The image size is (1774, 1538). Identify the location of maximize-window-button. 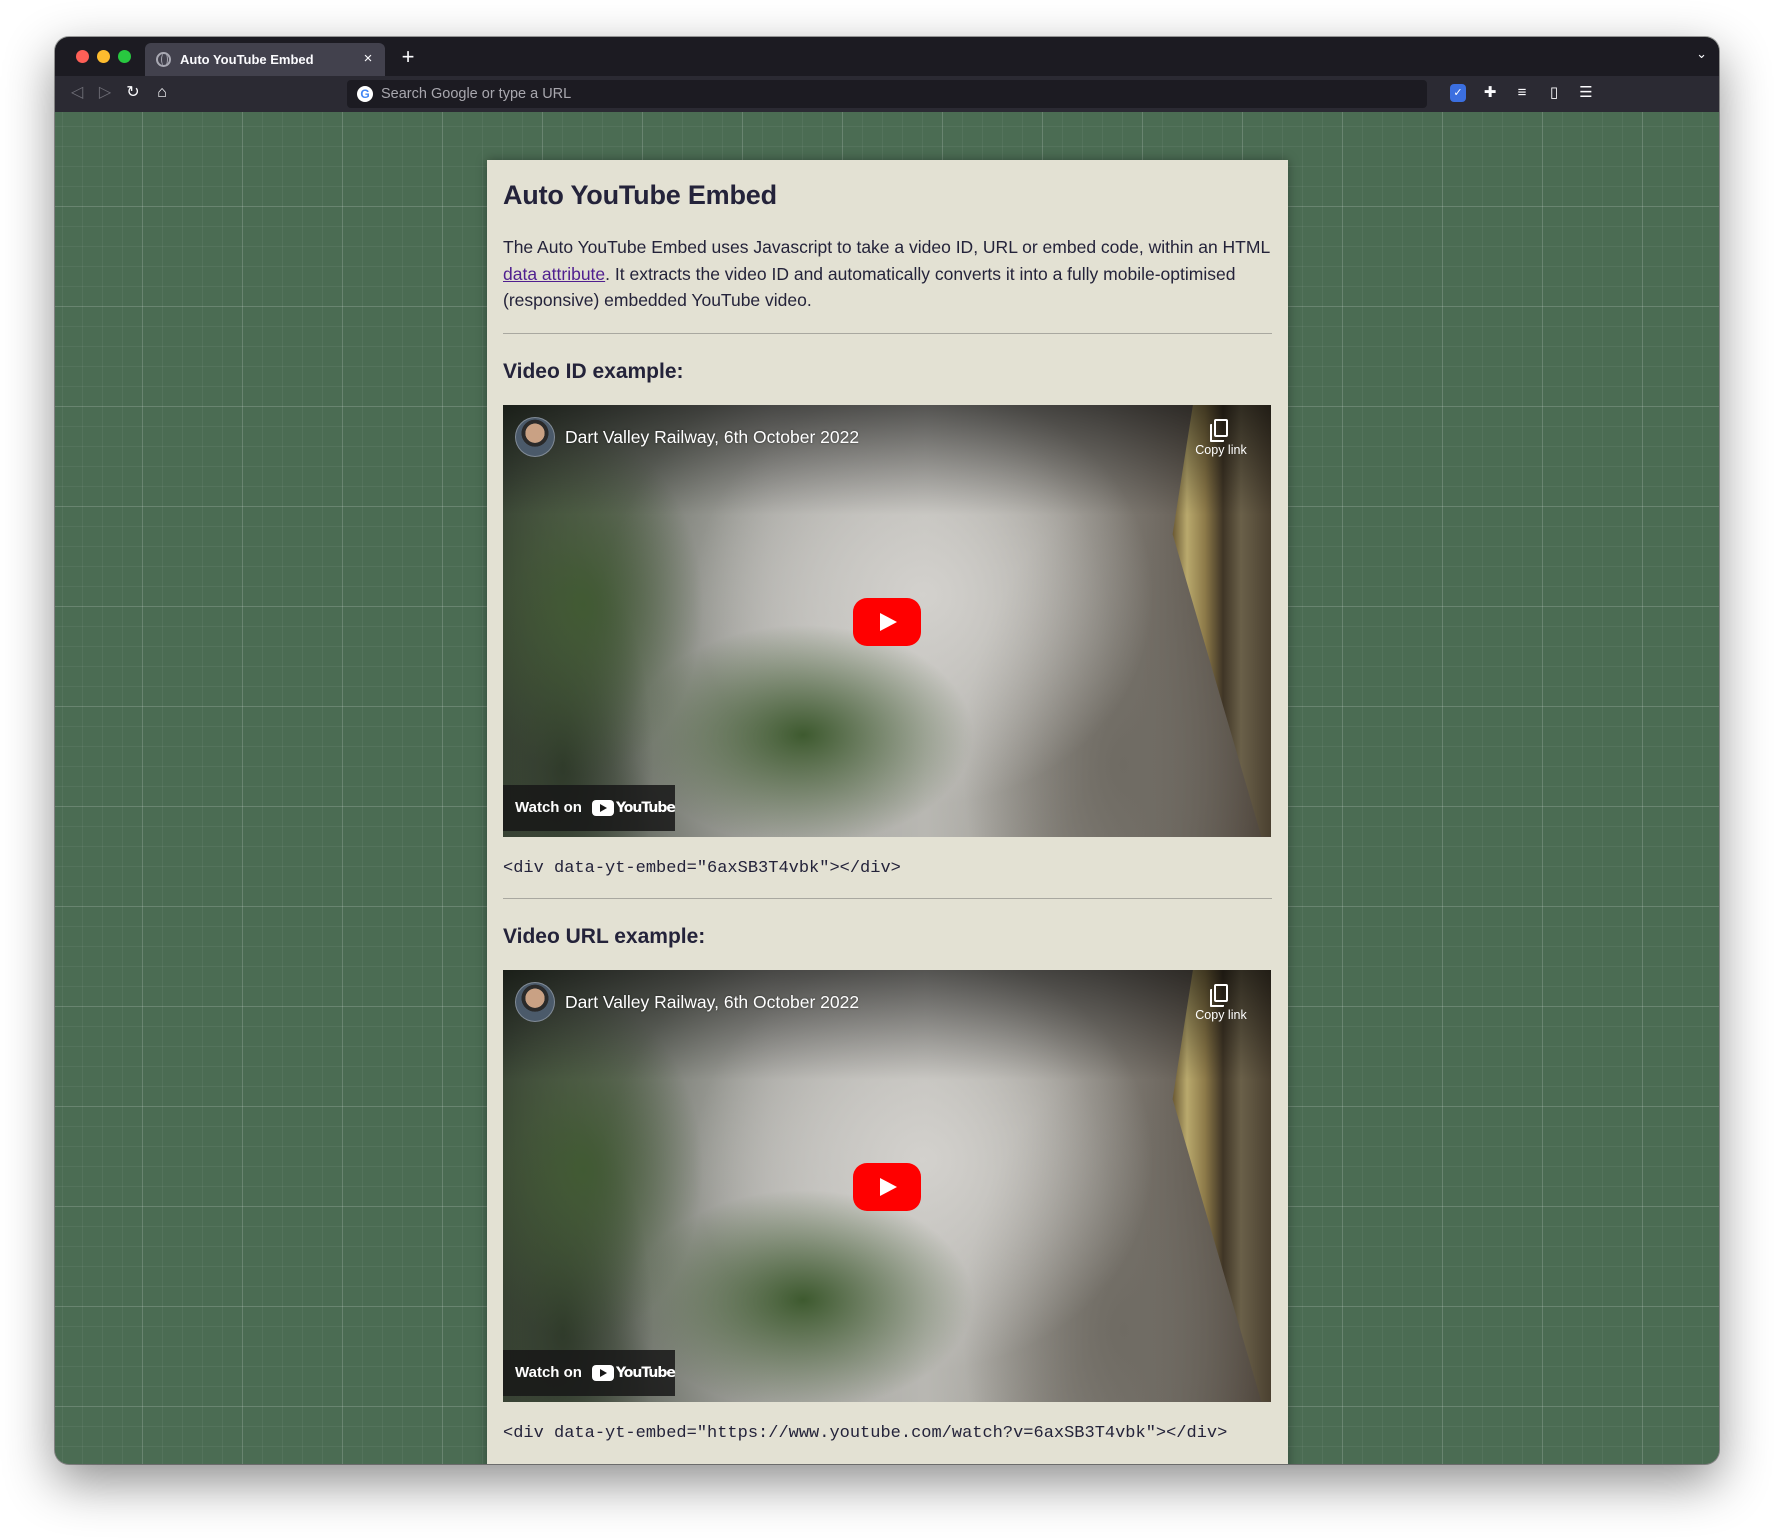
(124, 56).